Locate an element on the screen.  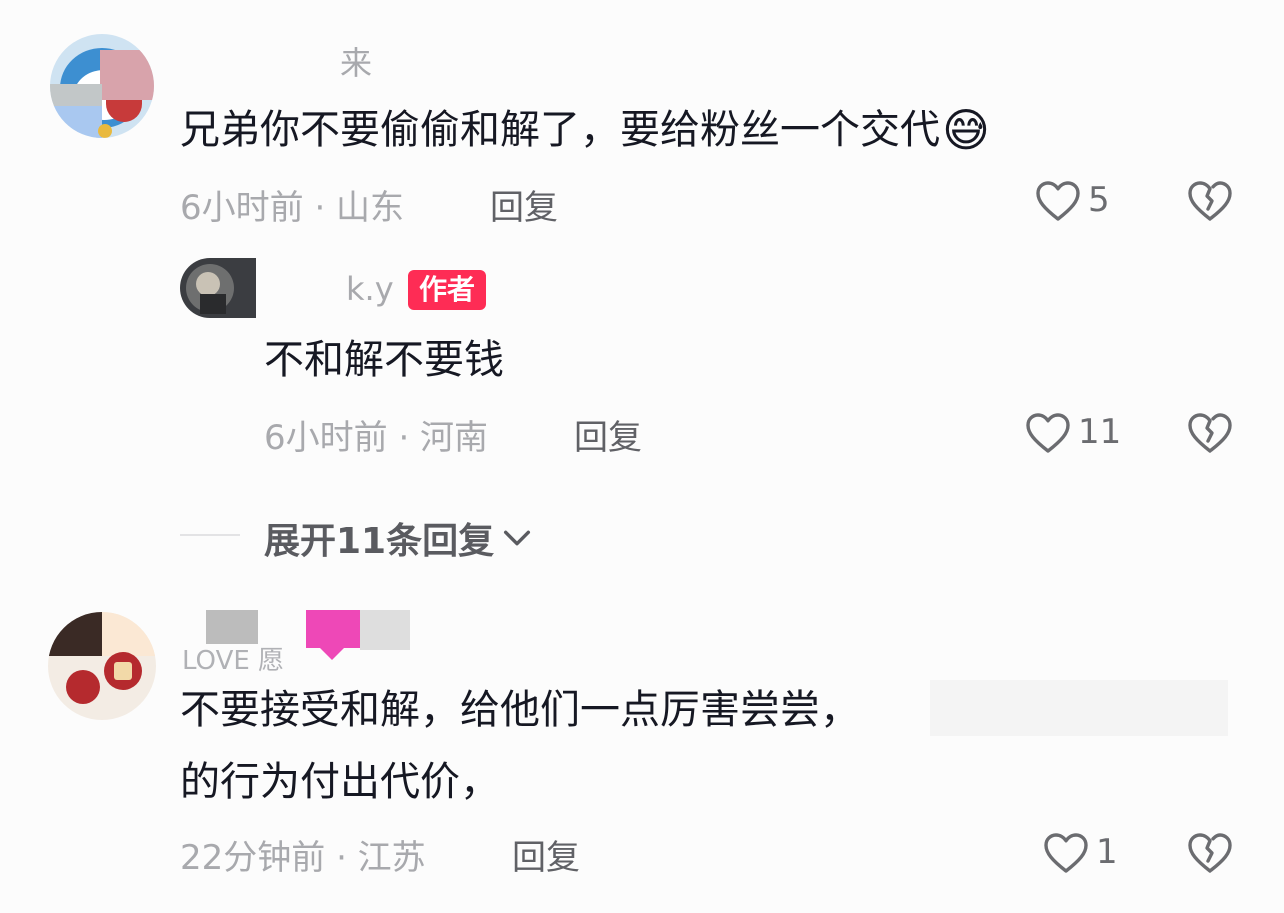
username-reply-author: k.y is located at coordinates (370, 289).